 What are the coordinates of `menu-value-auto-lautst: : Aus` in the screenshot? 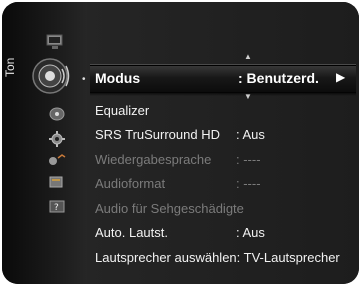 It's located at (250, 232).